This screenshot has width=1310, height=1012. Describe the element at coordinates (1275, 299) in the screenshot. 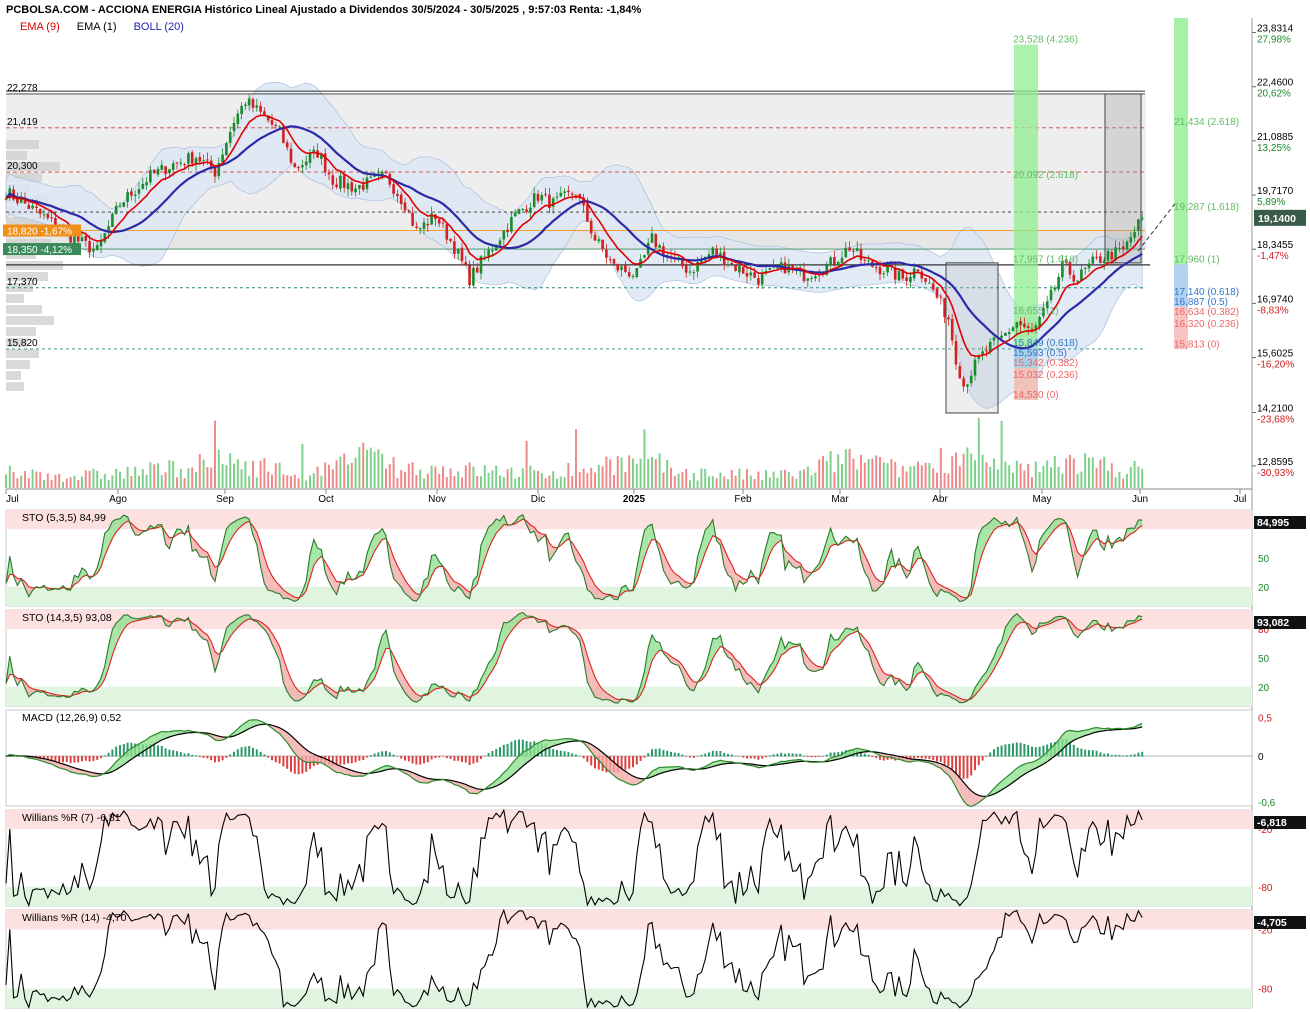

I see `right-axis-label: 16,9740` at that location.